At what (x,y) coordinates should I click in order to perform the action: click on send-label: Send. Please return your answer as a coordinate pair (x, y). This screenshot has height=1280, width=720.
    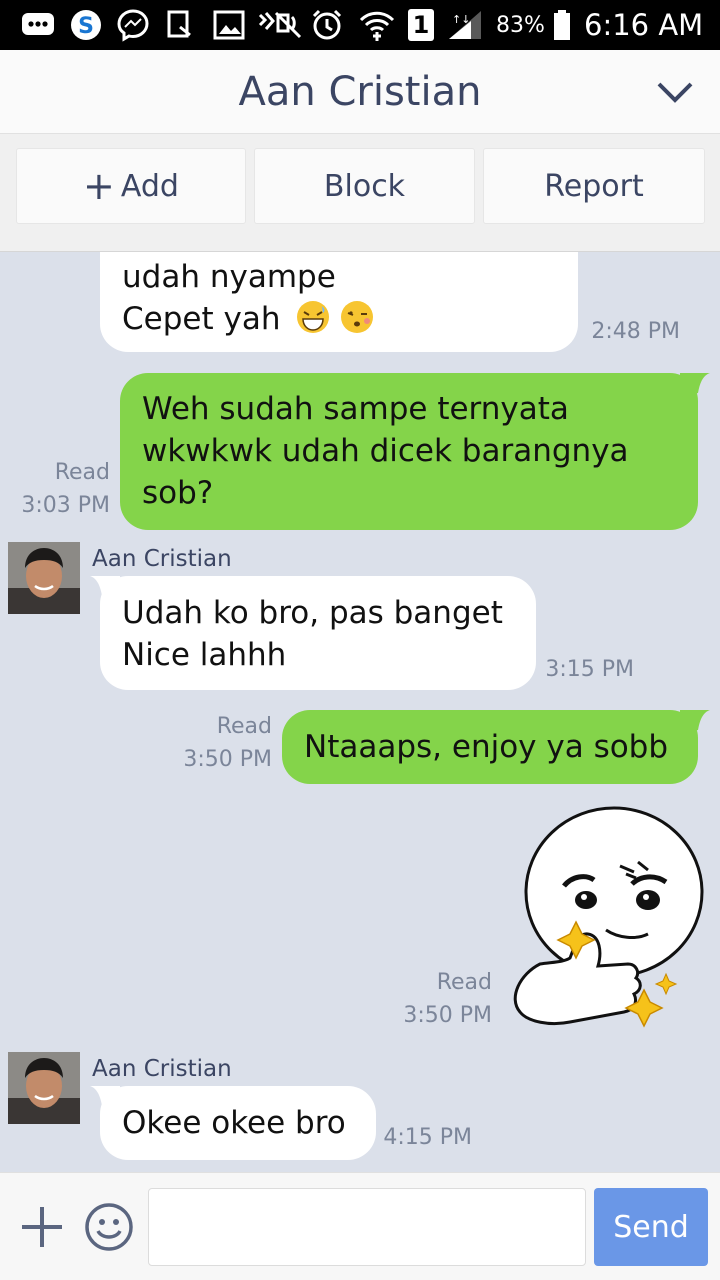
    Looking at the image, I should click on (651, 1227).